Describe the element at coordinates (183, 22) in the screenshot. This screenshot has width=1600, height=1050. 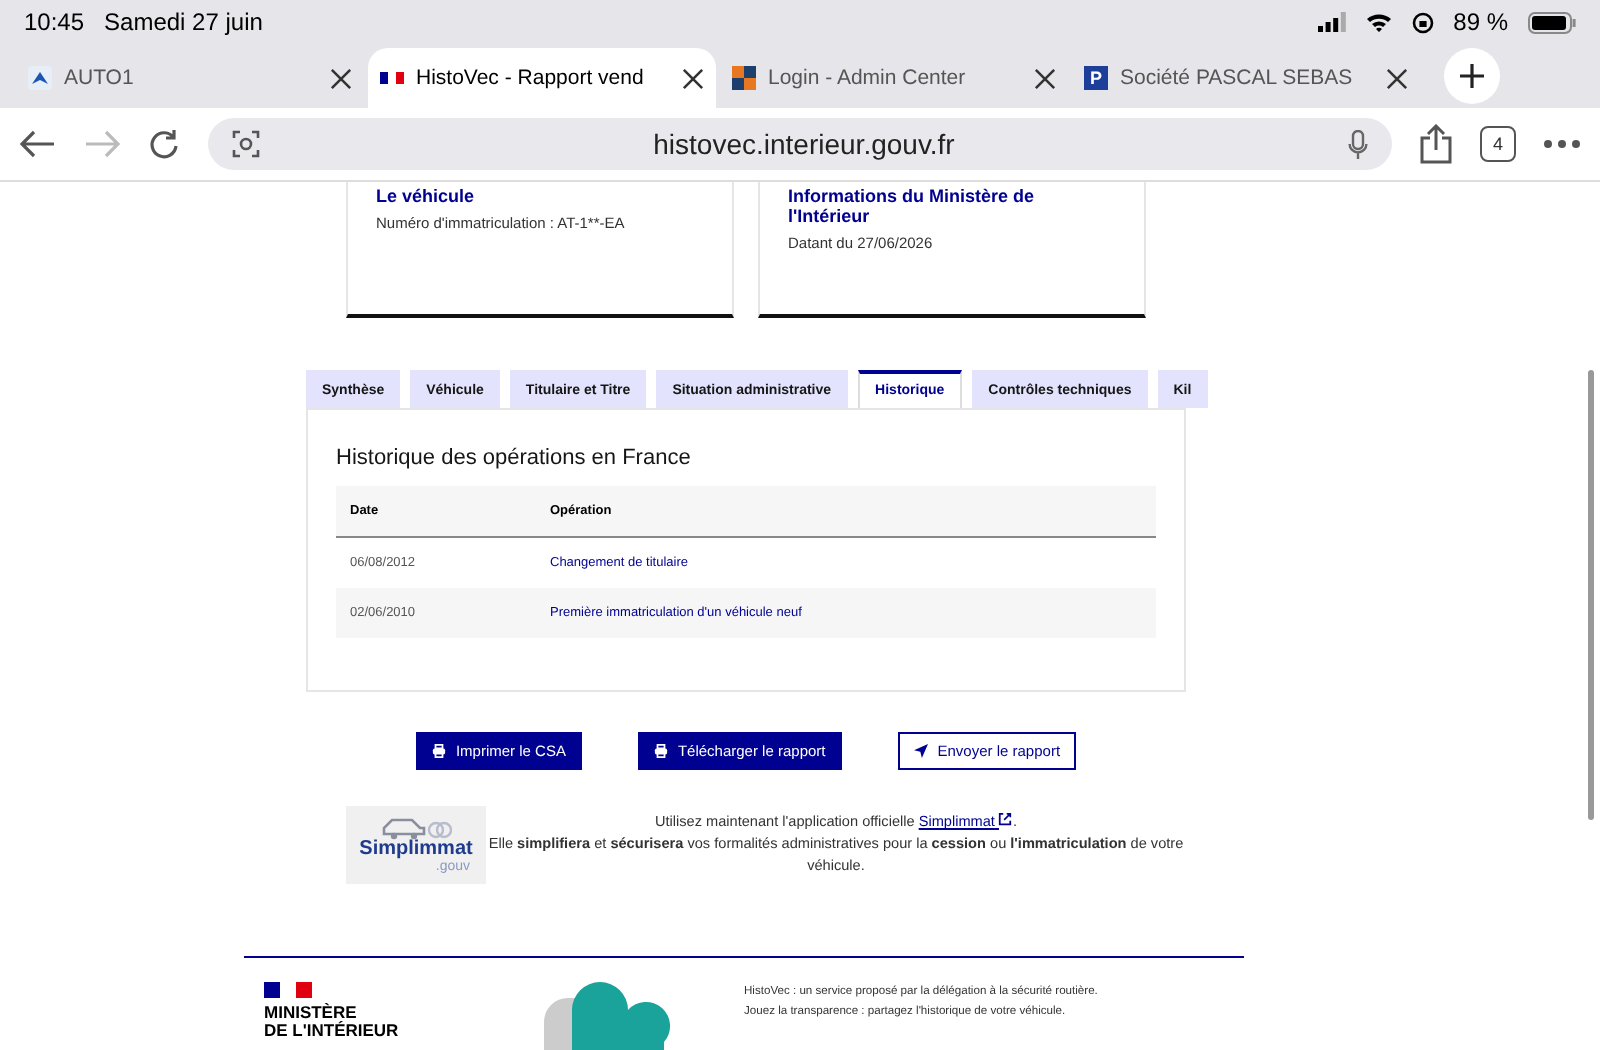
I see `status-date: Samedi 27 juin` at that location.